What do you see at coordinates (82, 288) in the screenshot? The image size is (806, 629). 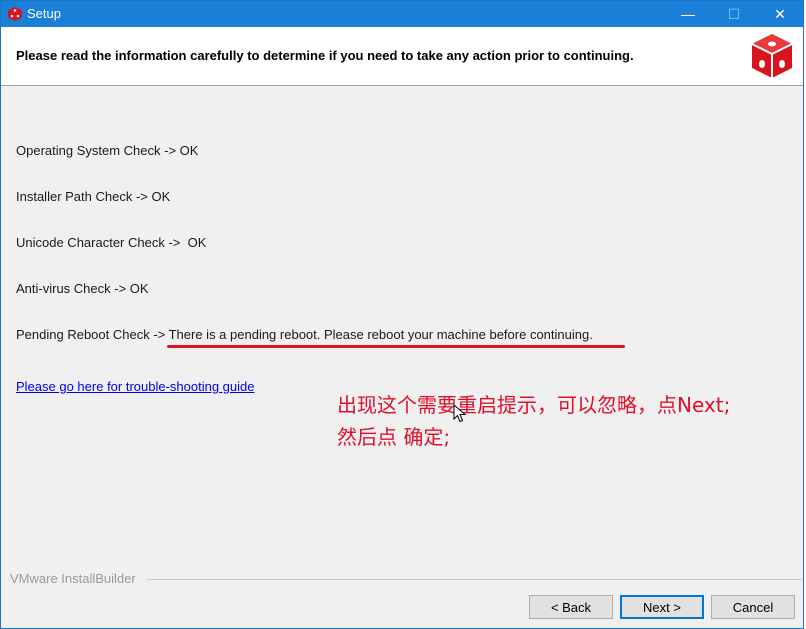 I see `antivirus-check-line: Anti-virus Check -> OK` at bounding box center [82, 288].